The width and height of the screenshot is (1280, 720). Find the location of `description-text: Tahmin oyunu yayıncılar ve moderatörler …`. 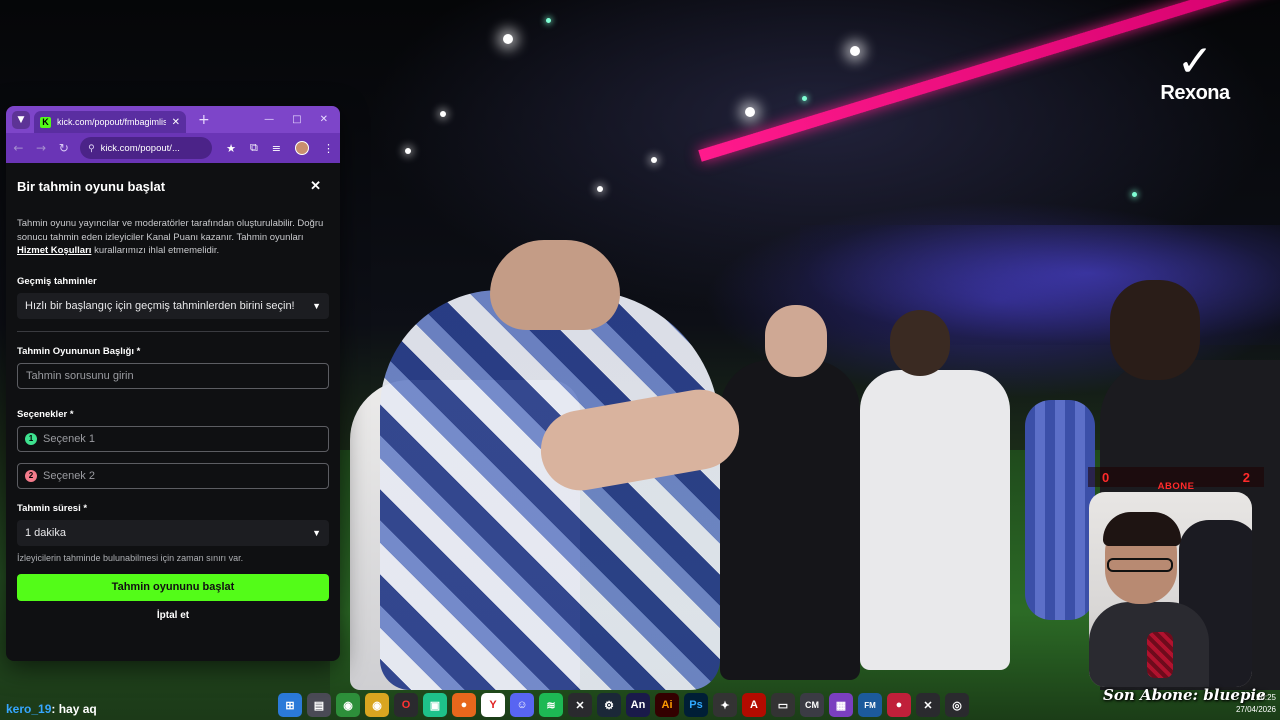

description-text: Tahmin oyunu yayıncılar ve moderatörler … is located at coordinates (170, 230).